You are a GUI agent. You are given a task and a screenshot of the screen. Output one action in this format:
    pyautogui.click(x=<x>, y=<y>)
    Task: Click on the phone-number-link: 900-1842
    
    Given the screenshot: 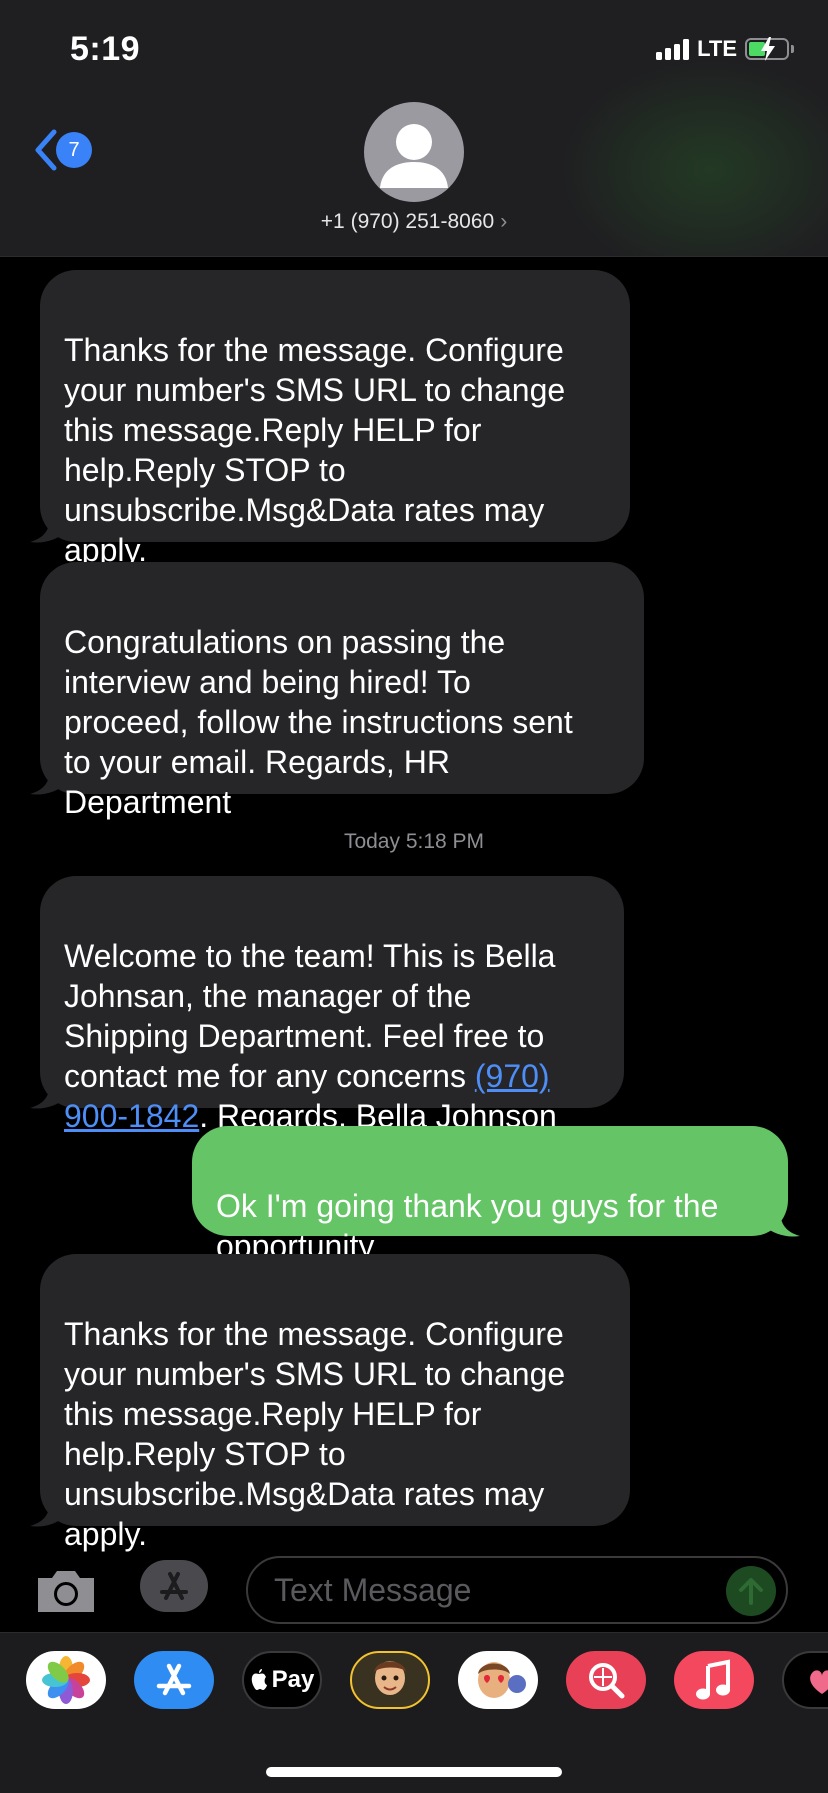 What is the action you would take?
    pyautogui.click(x=131, y=1116)
    